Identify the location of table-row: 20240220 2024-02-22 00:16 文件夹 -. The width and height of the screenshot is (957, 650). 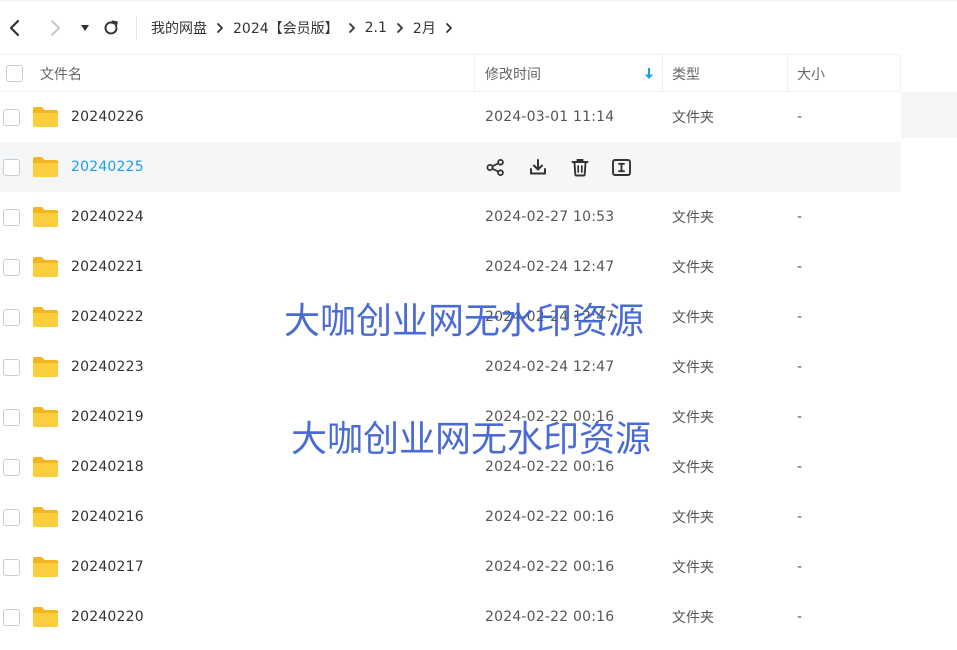
(450, 617).